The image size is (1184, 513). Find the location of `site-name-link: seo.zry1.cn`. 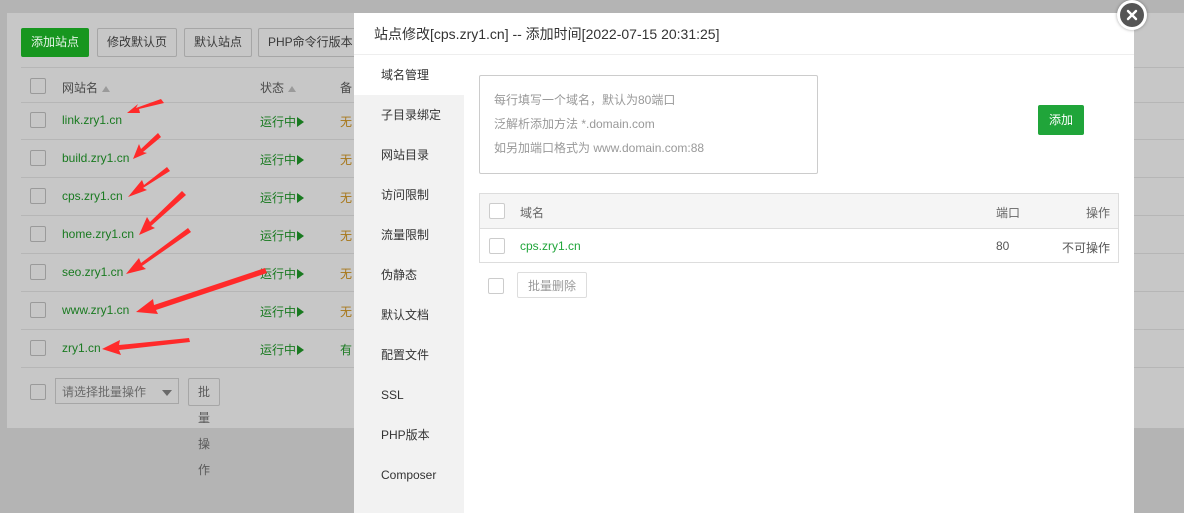

site-name-link: seo.zry1.cn is located at coordinates (92, 272).